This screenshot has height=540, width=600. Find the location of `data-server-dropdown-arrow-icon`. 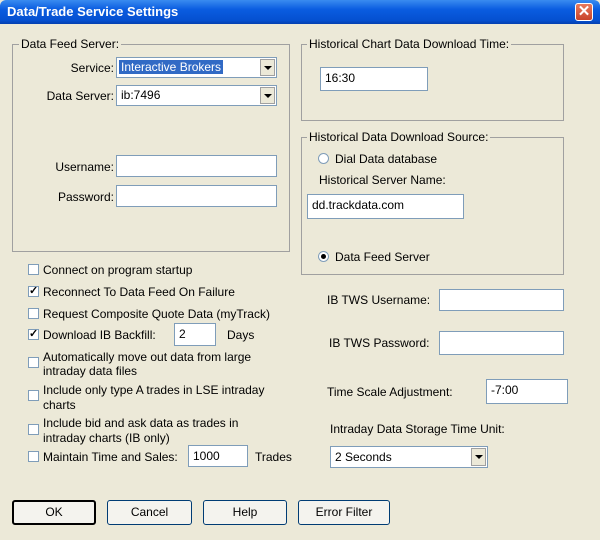

data-server-dropdown-arrow-icon is located at coordinates (267, 95).